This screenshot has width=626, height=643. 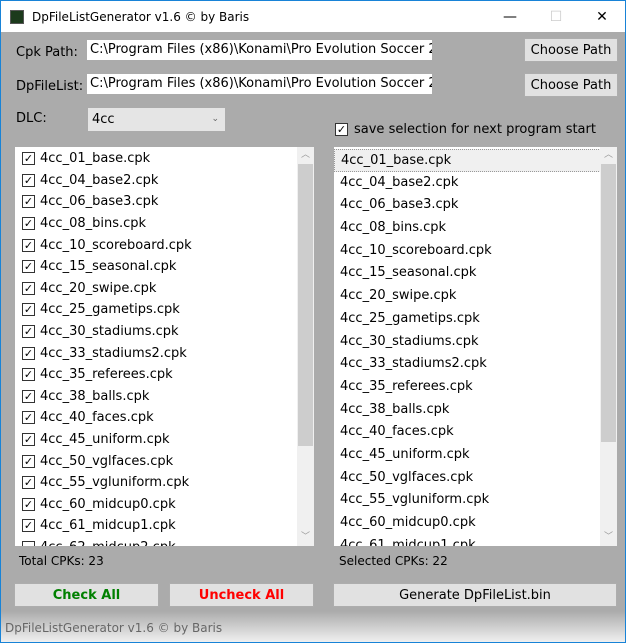 I want to click on item-label: 4cc_15_seasonal.cpk, so click(x=108, y=267).